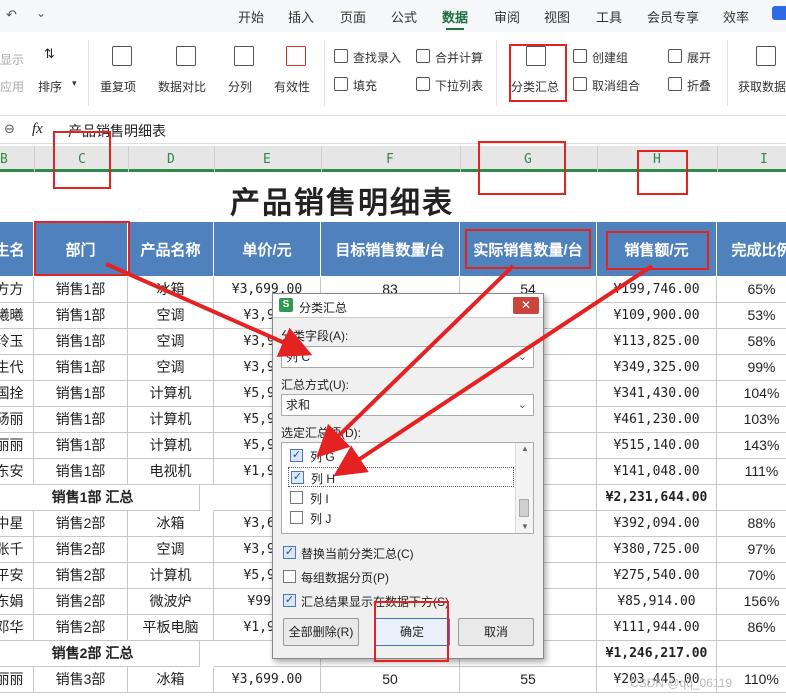  What do you see at coordinates (209, 309) in the screenshot?
I see `arrow-dept-to-field` at bounding box center [209, 309].